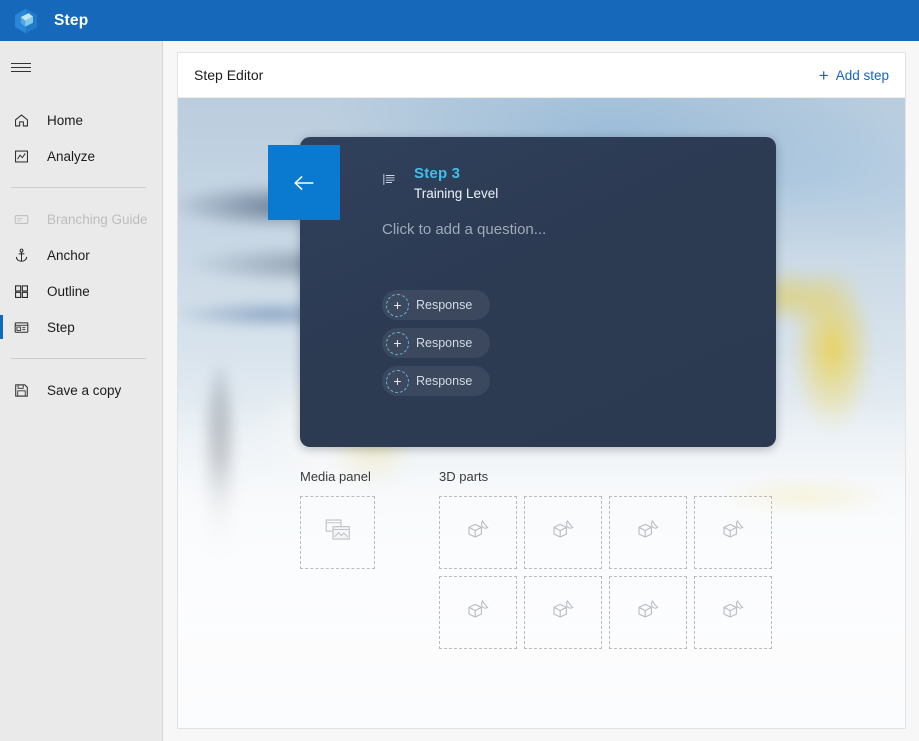 This screenshot has width=919, height=741. Describe the element at coordinates (21, 120) in the screenshot. I see `home-icon` at that location.